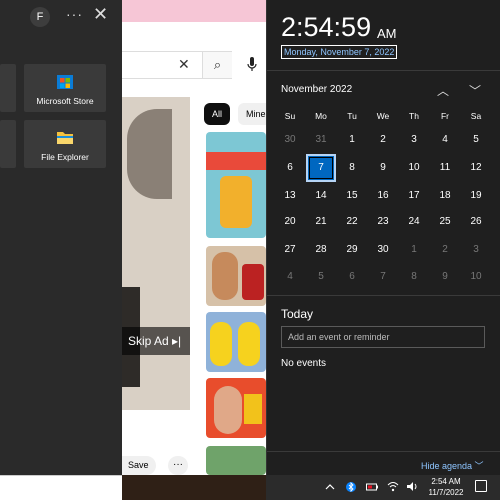  I want to click on calendar-day: 13, so click(290, 196).